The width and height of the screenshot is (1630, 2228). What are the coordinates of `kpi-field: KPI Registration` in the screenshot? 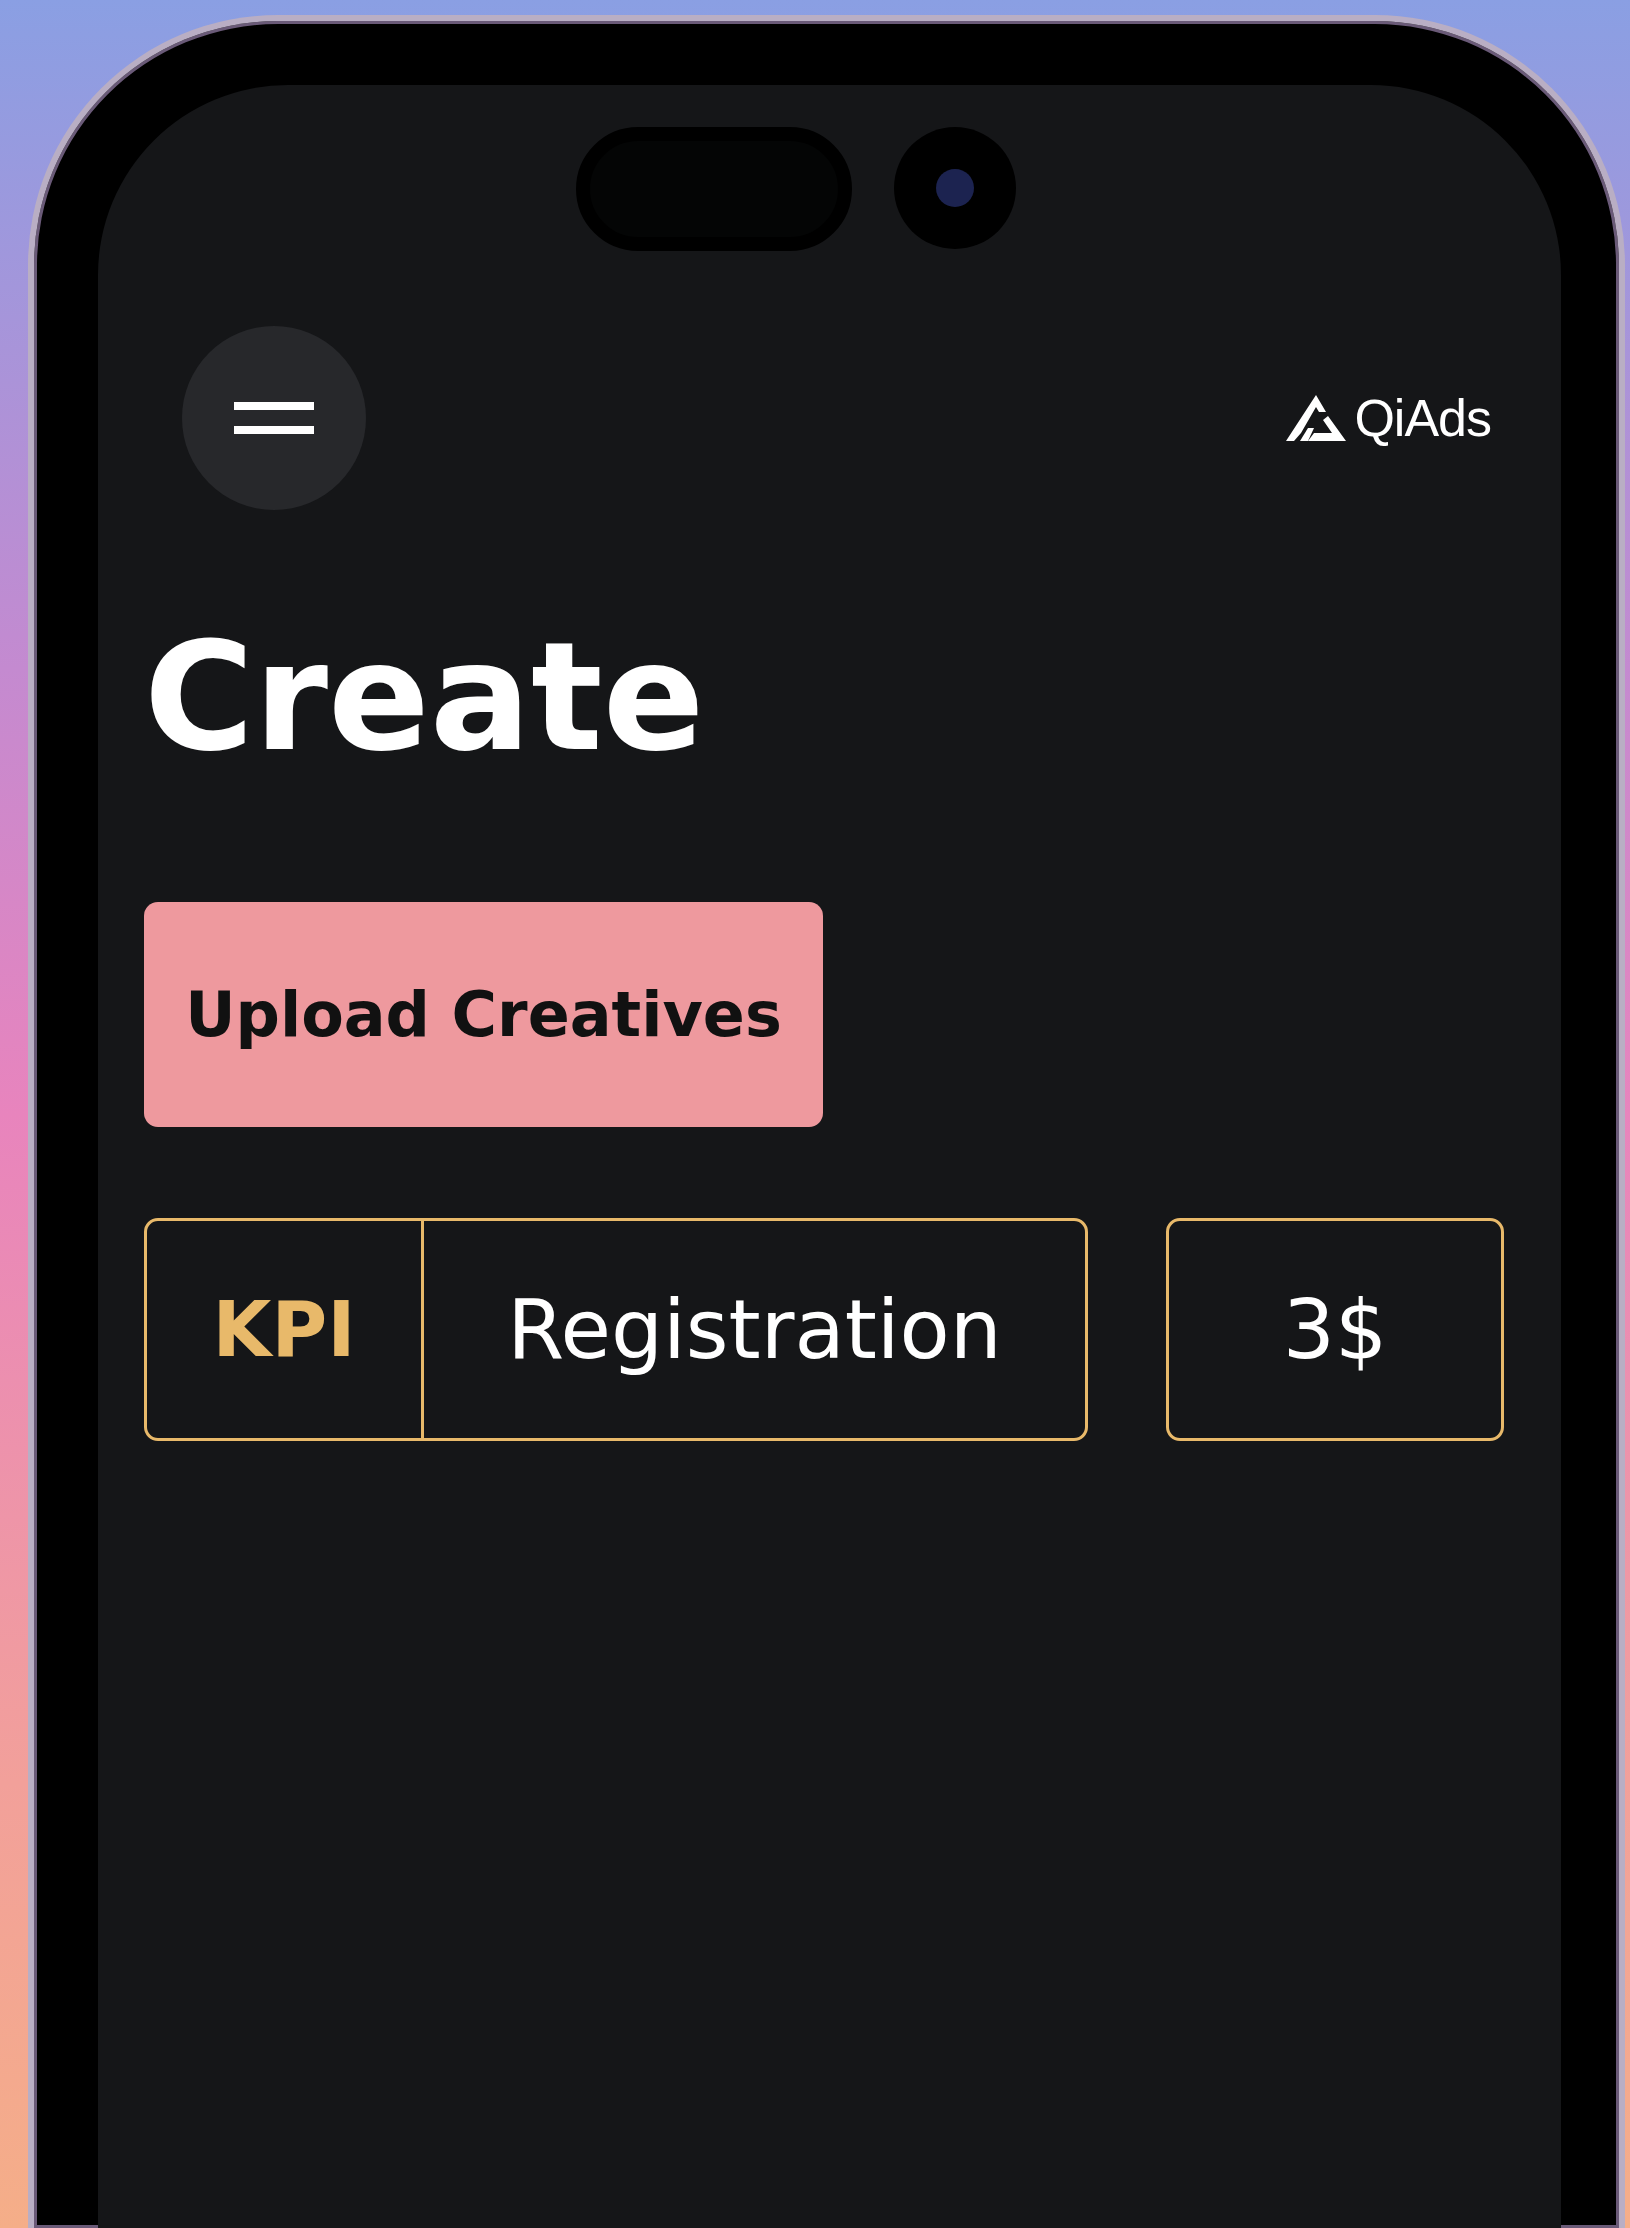 It's located at (616, 1329).